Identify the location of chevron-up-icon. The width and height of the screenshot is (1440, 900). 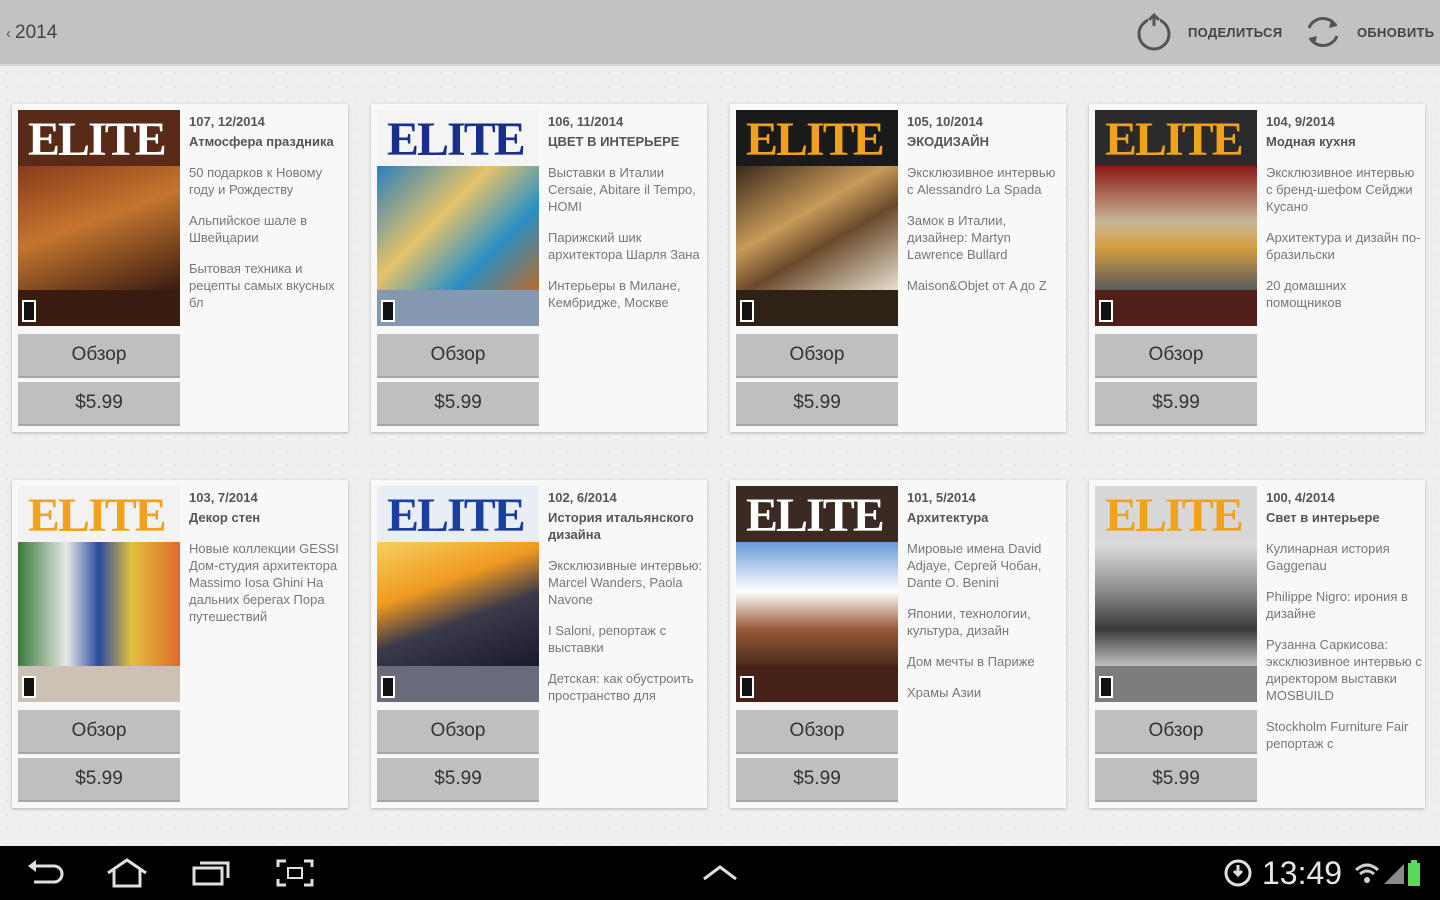
(720, 873).